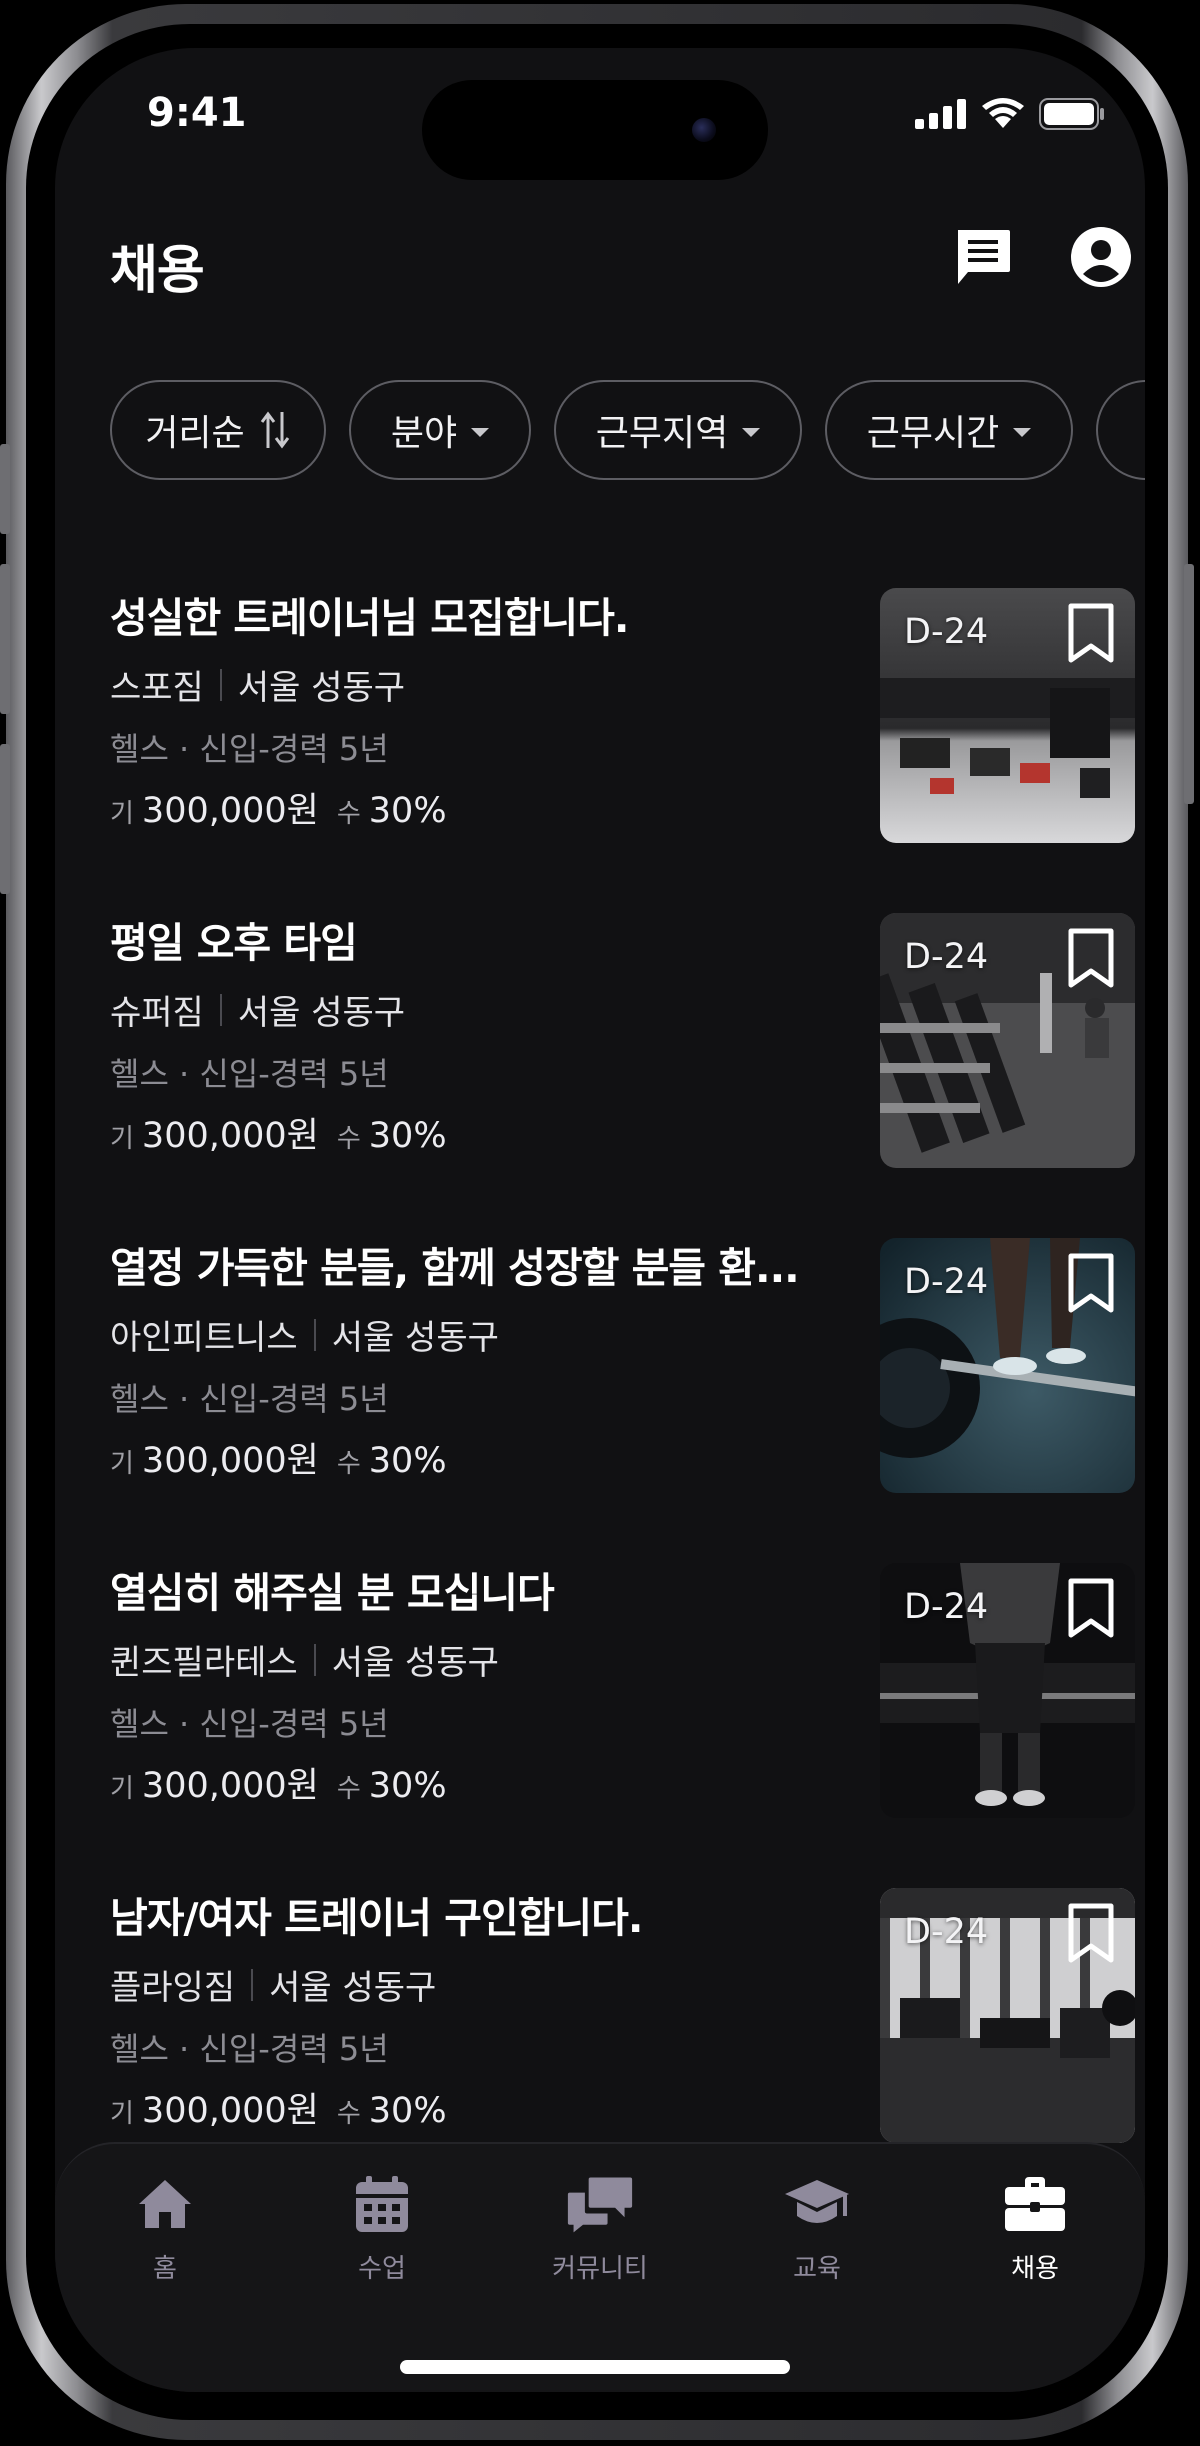 Image resolution: width=1200 pixels, height=2446 pixels. Describe the element at coordinates (1035, 2269) in the screenshot. I see `tab-label: 채용` at that location.